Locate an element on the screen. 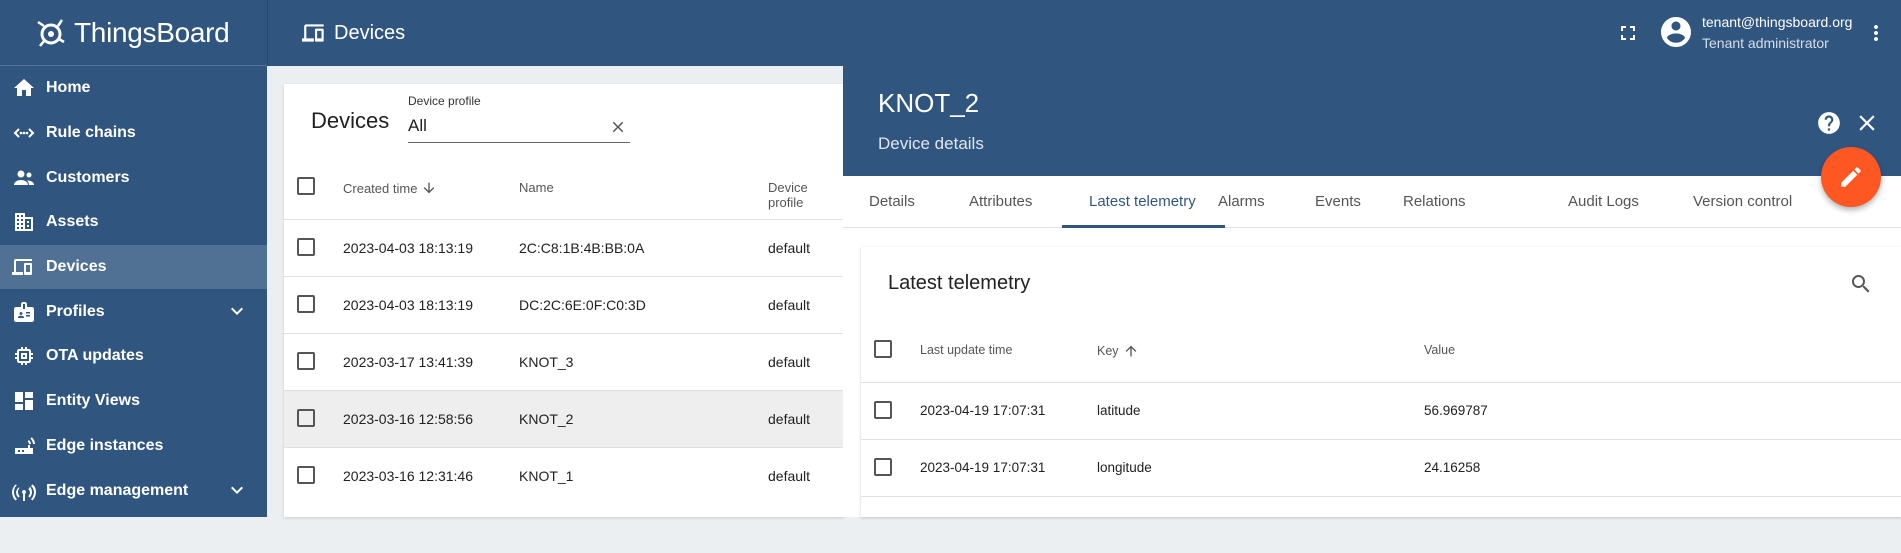  column-header-label: Key is located at coordinates (1108, 351).